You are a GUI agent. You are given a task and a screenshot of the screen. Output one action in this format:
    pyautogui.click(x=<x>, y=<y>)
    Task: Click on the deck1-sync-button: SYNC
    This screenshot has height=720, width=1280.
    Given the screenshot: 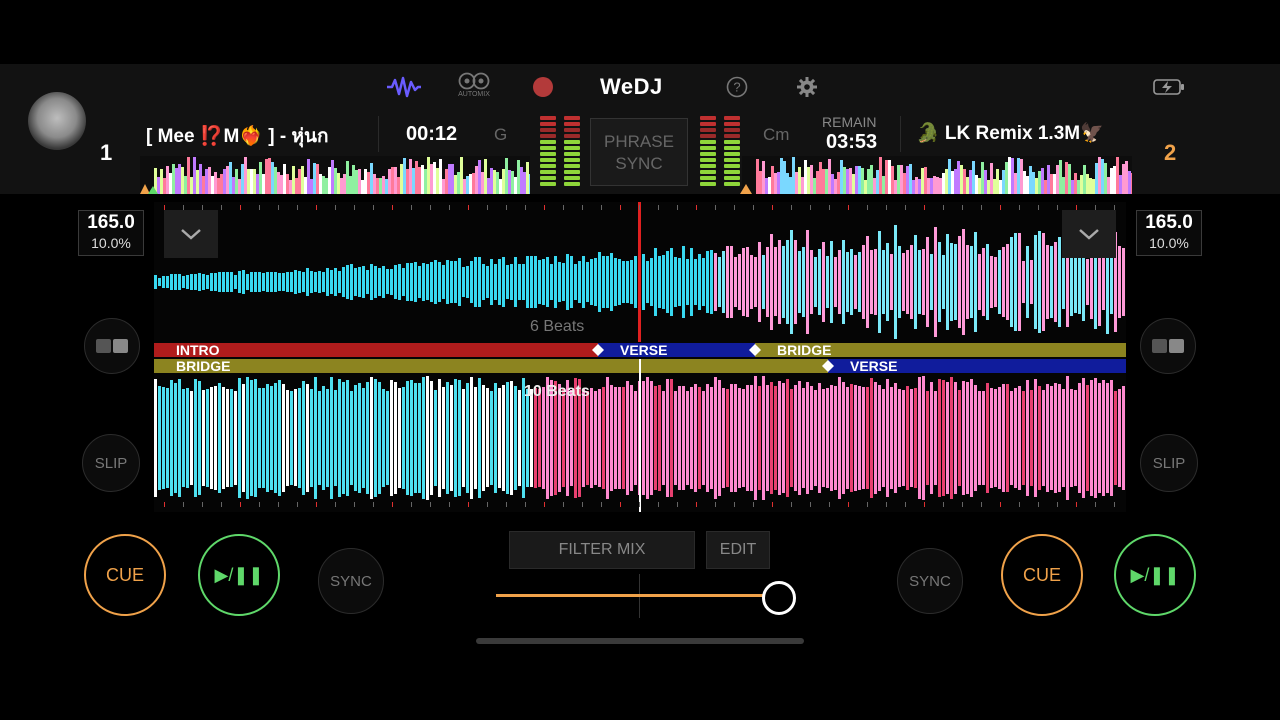 What is the action you would take?
    pyautogui.click(x=351, y=581)
    